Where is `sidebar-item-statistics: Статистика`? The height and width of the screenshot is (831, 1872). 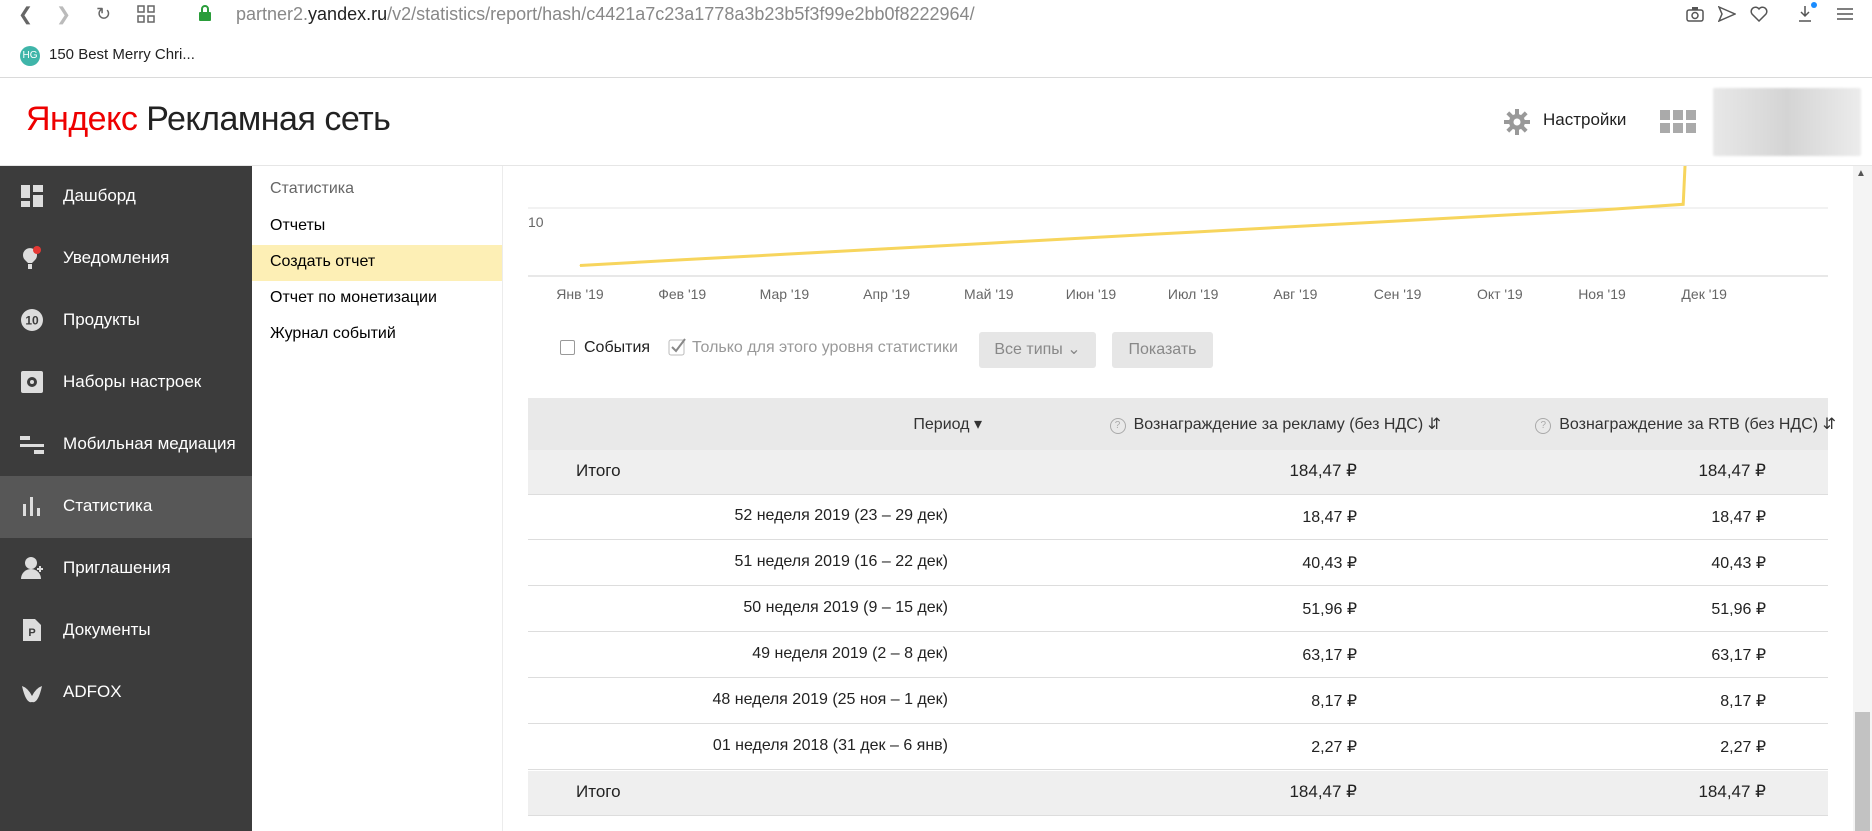 sidebar-item-statistics: Статистика is located at coordinates (126, 507).